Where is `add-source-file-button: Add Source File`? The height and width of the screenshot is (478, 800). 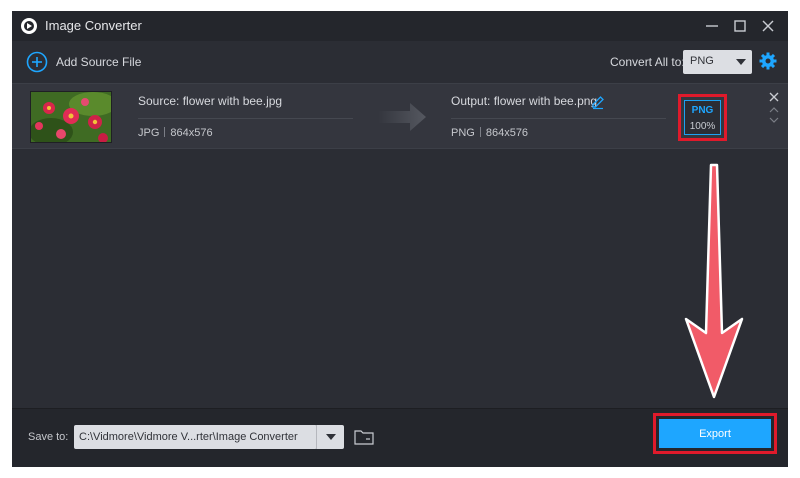 add-source-file-button: Add Source File is located at coordinates (98, 62).